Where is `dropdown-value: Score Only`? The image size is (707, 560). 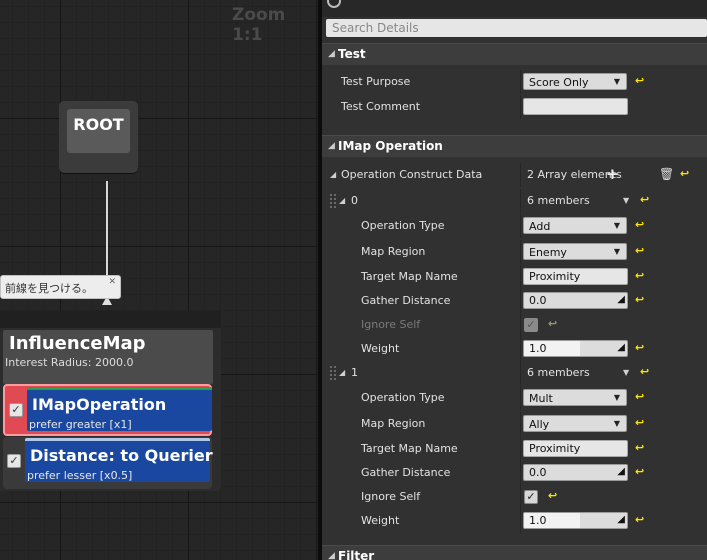
dropdown-value: Score Only is located at coordinates (559, 82).